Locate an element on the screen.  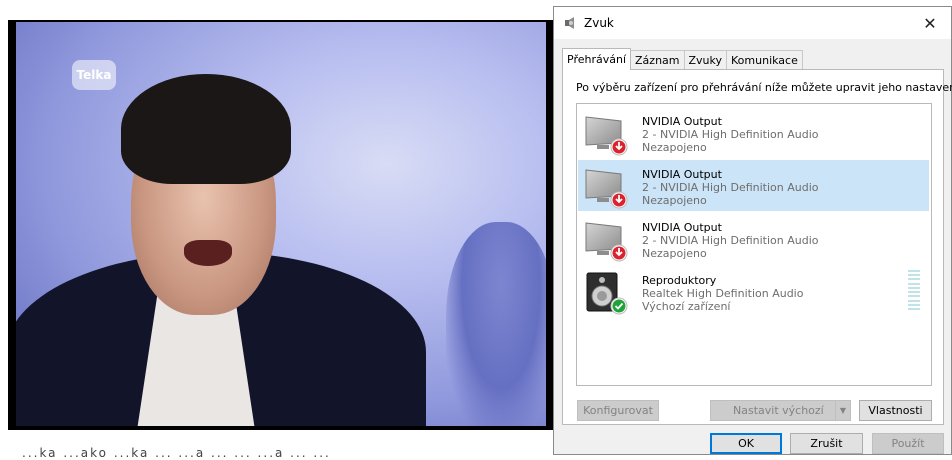
speaker-icon is located at coordinates (569, 23).